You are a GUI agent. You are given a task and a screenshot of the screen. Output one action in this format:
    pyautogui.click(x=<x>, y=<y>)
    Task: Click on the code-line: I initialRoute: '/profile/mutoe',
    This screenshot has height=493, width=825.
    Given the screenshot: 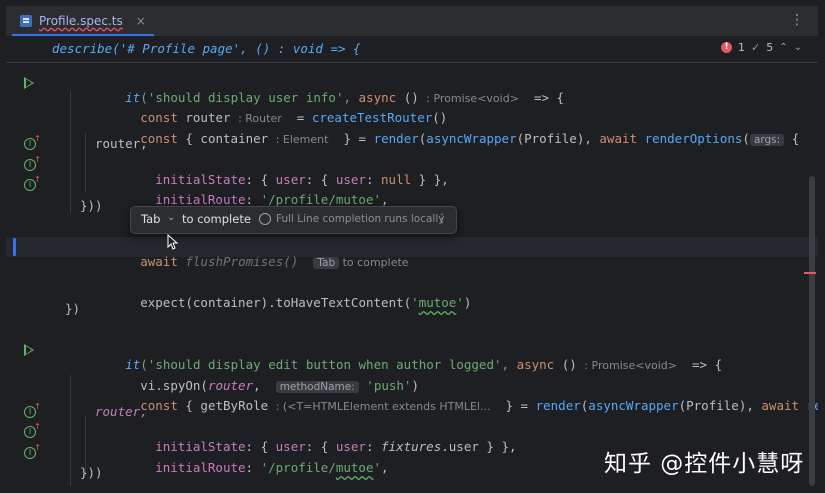 What is the action you would take?
    pyautogui.click(x=412, y=191)
    